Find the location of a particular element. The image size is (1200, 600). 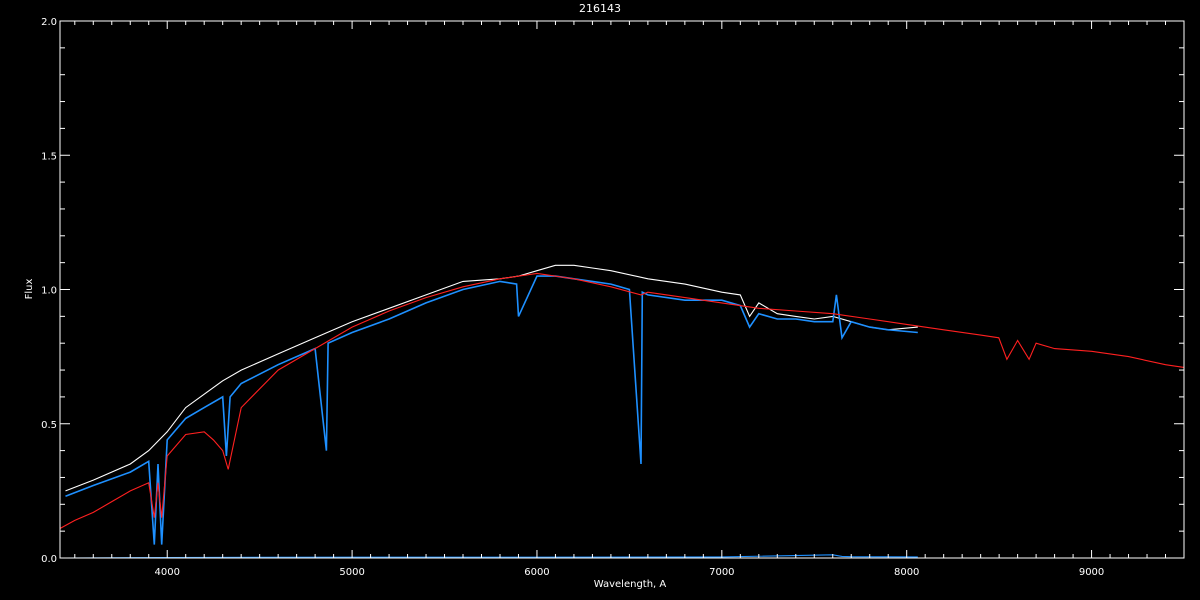

x-tick-label: 6000 is located at coordinates (536, 572).